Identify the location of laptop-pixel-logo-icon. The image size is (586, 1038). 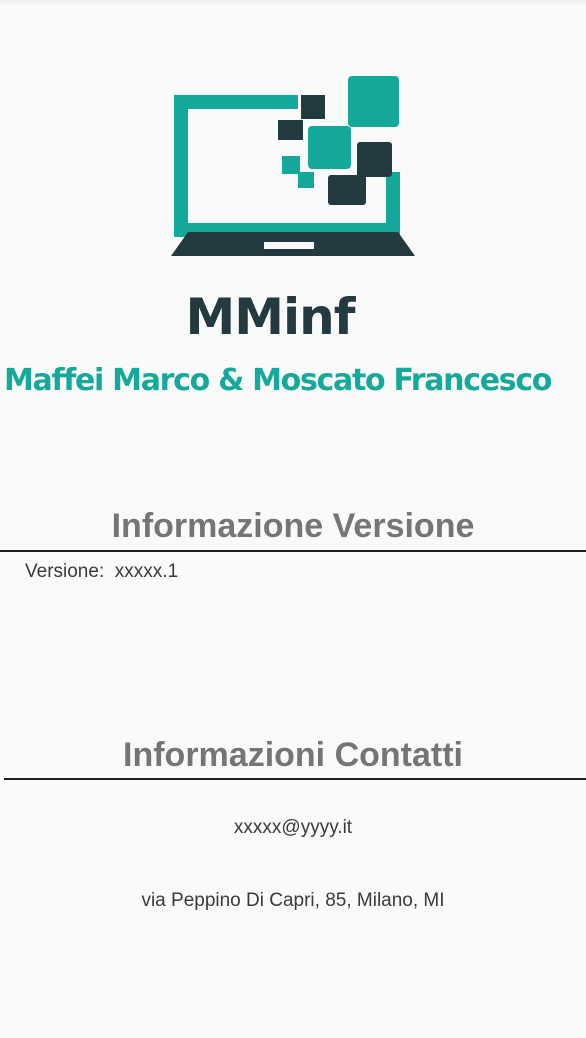
(293, 166).